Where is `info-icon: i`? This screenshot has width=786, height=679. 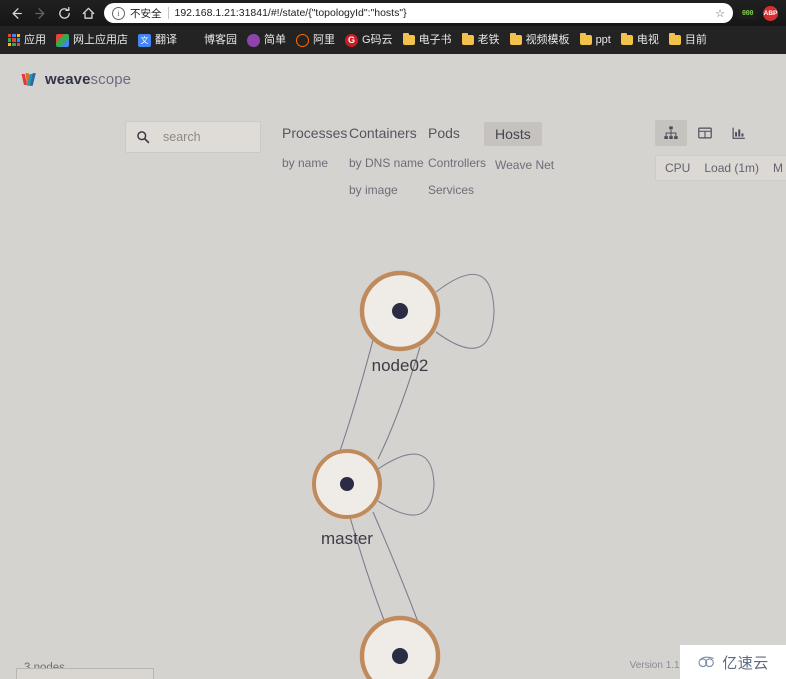
info-icon: i is located at coordinates (118, 13).